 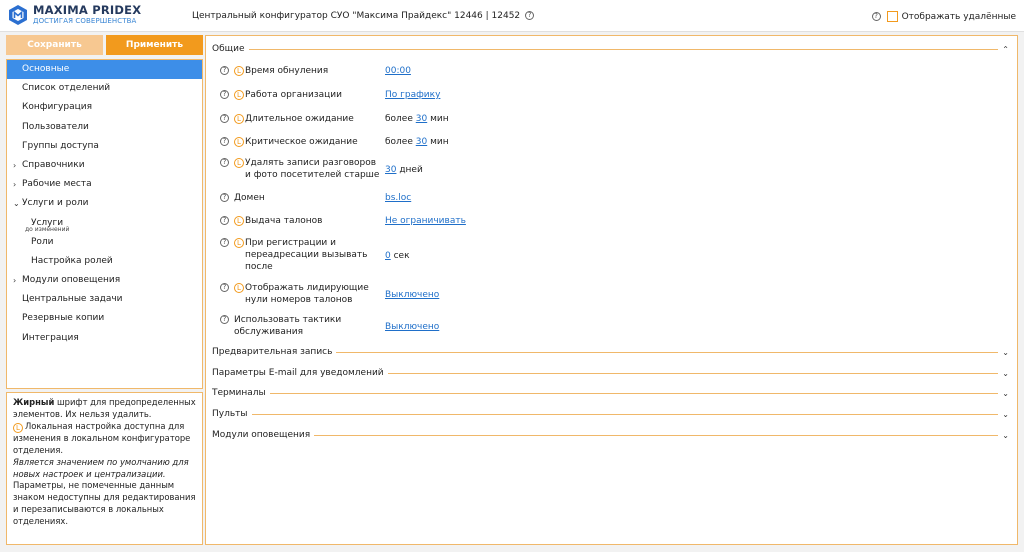 What do you see at coordinates (287, 71) in the screenshot?
I see `setting-label: Время обнуления` at bounding box center [287, 71].